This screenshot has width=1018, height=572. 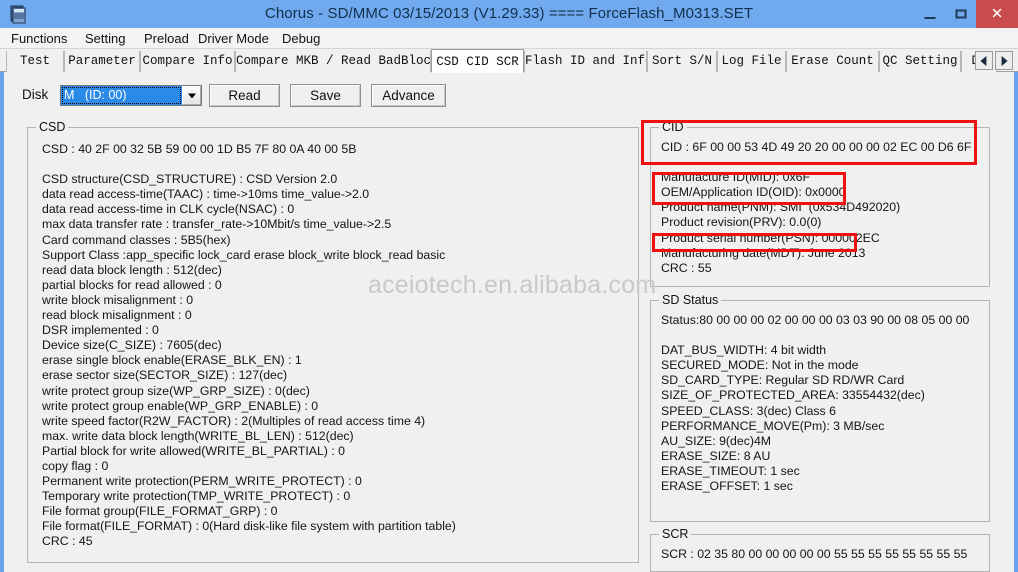 What do you see at coordinates (675, 534) in the screenshot?
I see `scr-group-title: SCR` at bounding box center [675, 534].